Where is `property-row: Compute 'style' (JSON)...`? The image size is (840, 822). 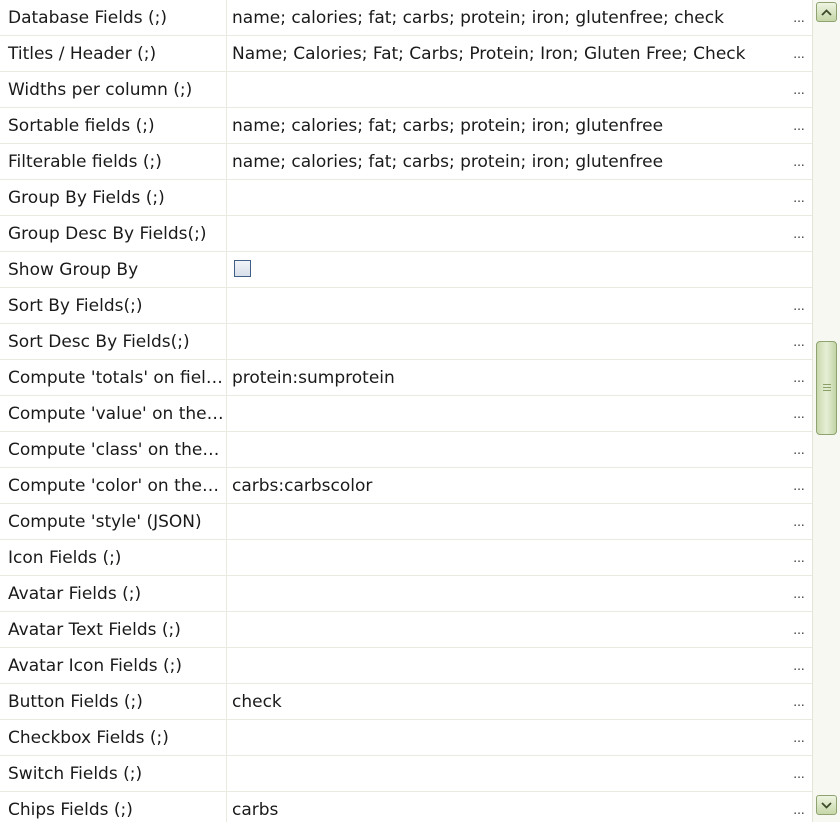
property-row: Compute 'style' (JSON)... is located at coordinates (406, 522).